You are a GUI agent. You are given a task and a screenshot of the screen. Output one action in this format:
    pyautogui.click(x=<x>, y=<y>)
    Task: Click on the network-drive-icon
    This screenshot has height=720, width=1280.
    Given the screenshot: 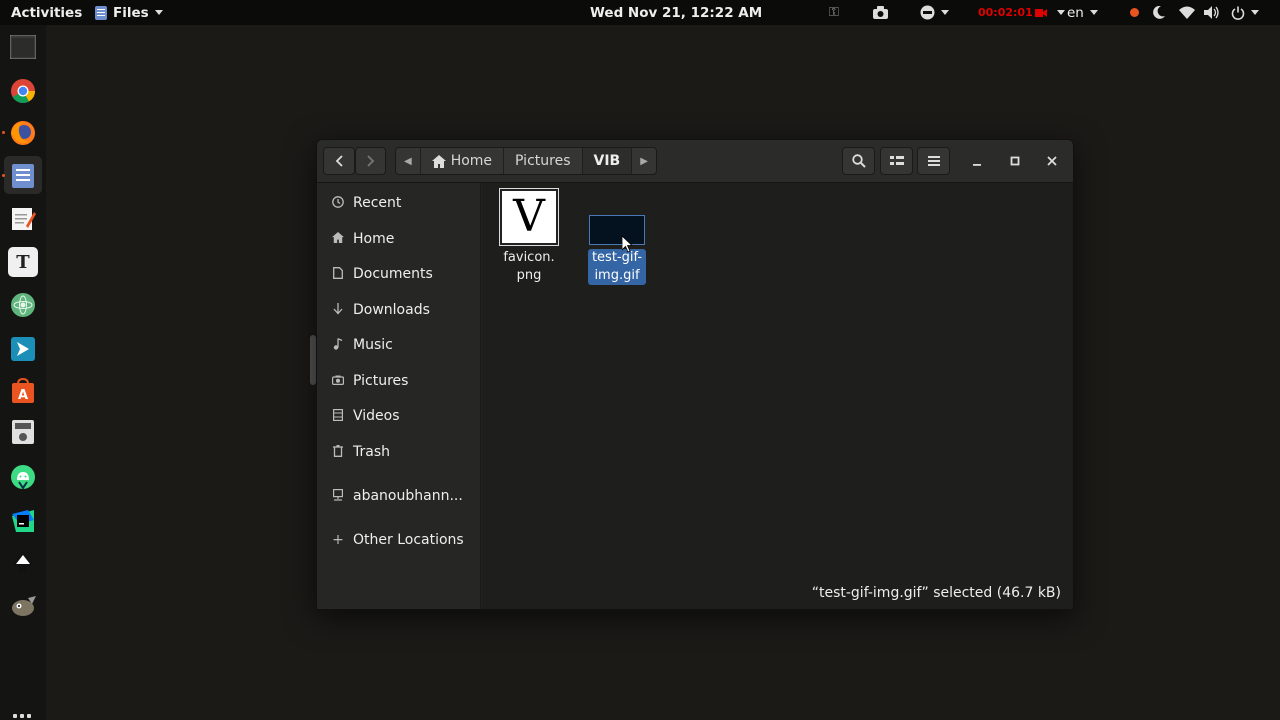 What is the action you would take?
    pyautogui.click(x=338, y=496)
    